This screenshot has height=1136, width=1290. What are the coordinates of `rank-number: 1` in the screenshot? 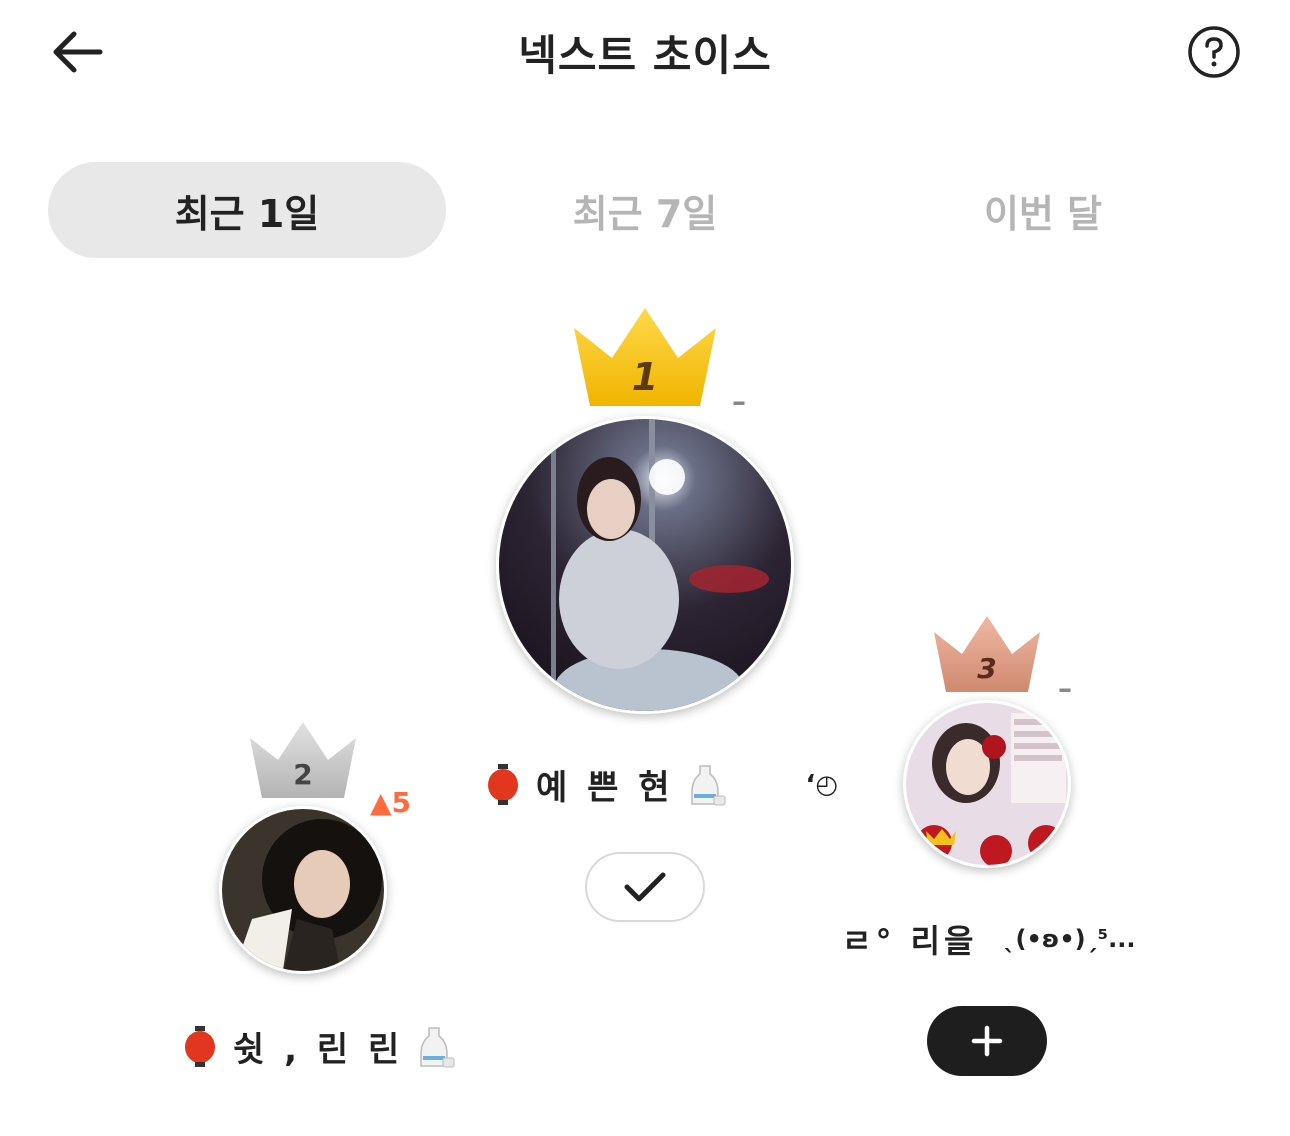 It's located at (645, 377).